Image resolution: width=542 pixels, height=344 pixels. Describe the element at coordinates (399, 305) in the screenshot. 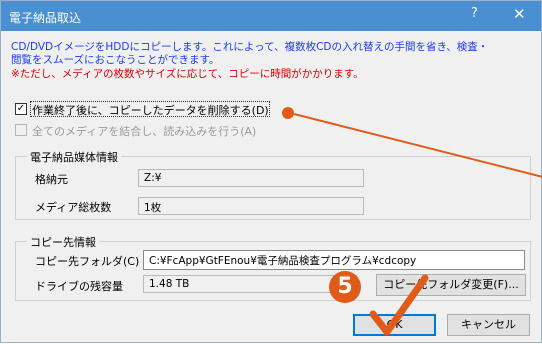

I see `checkmark-icon` at that location.